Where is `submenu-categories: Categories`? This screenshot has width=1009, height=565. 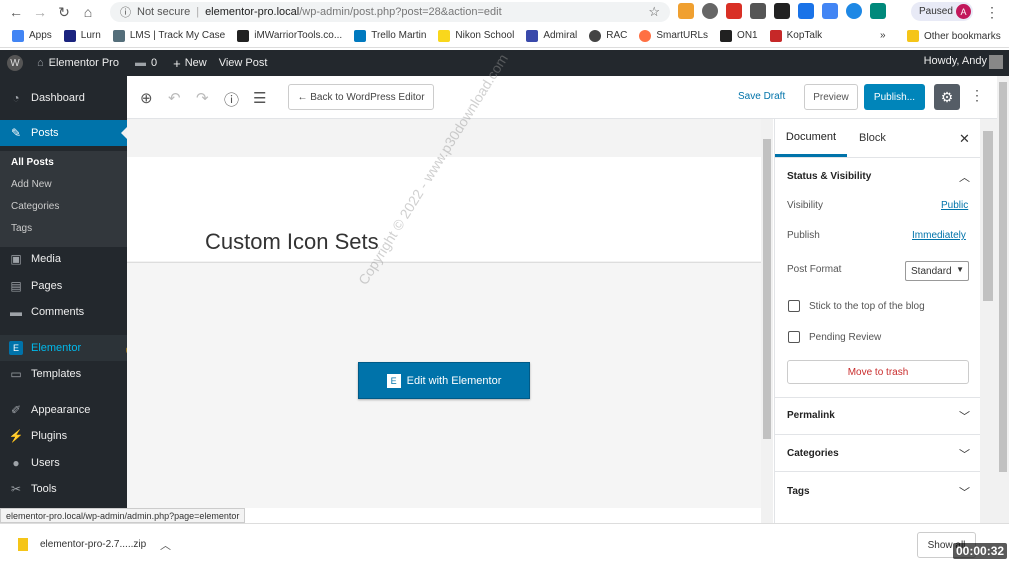
submenu-categories: Categories is located at coordinates (35, 206).